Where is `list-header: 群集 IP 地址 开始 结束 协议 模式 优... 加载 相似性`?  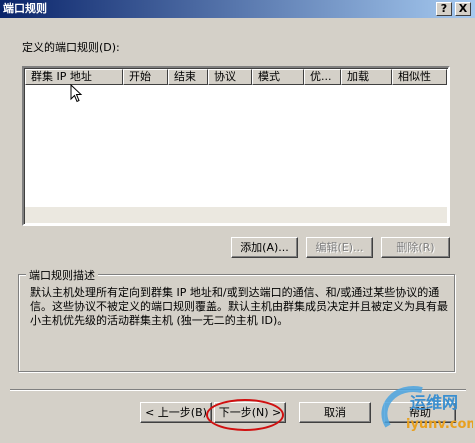
list-header: 群集 IP 地址 开始 结束 协议 模式 优... 加载 相似性 is located at coordinates (236, 77).